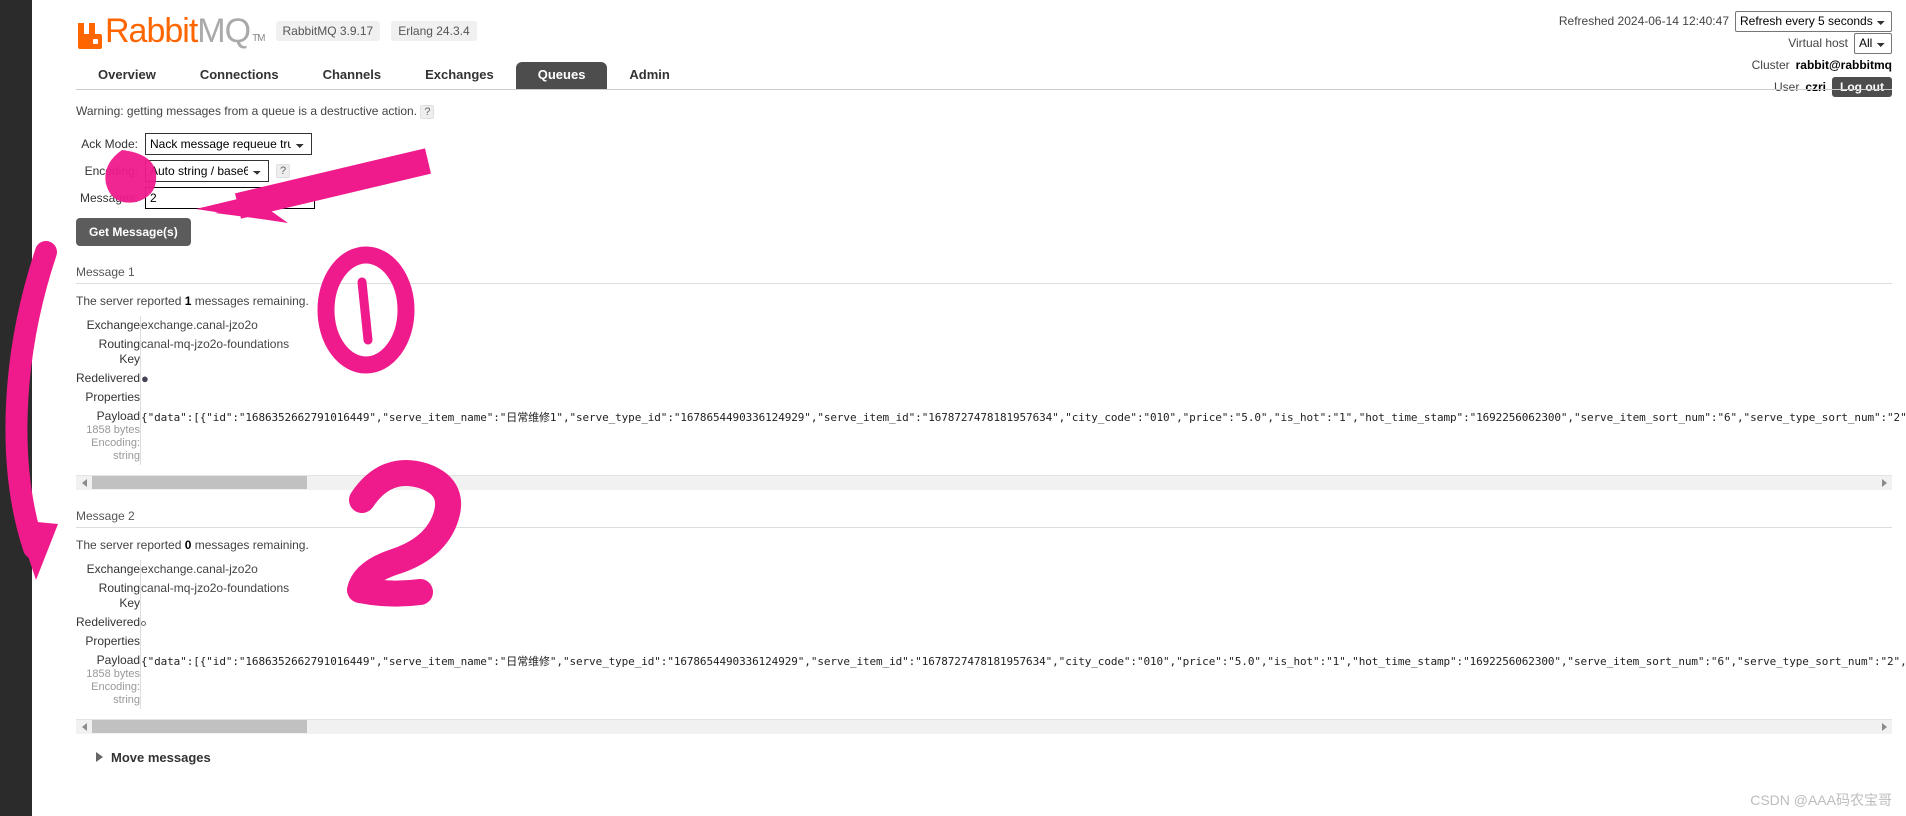  Describe the element at coordinates (984, 143) in the screenshot. I see `ack-mode-row: Ack Mode: Nack message requeue true` at that location.